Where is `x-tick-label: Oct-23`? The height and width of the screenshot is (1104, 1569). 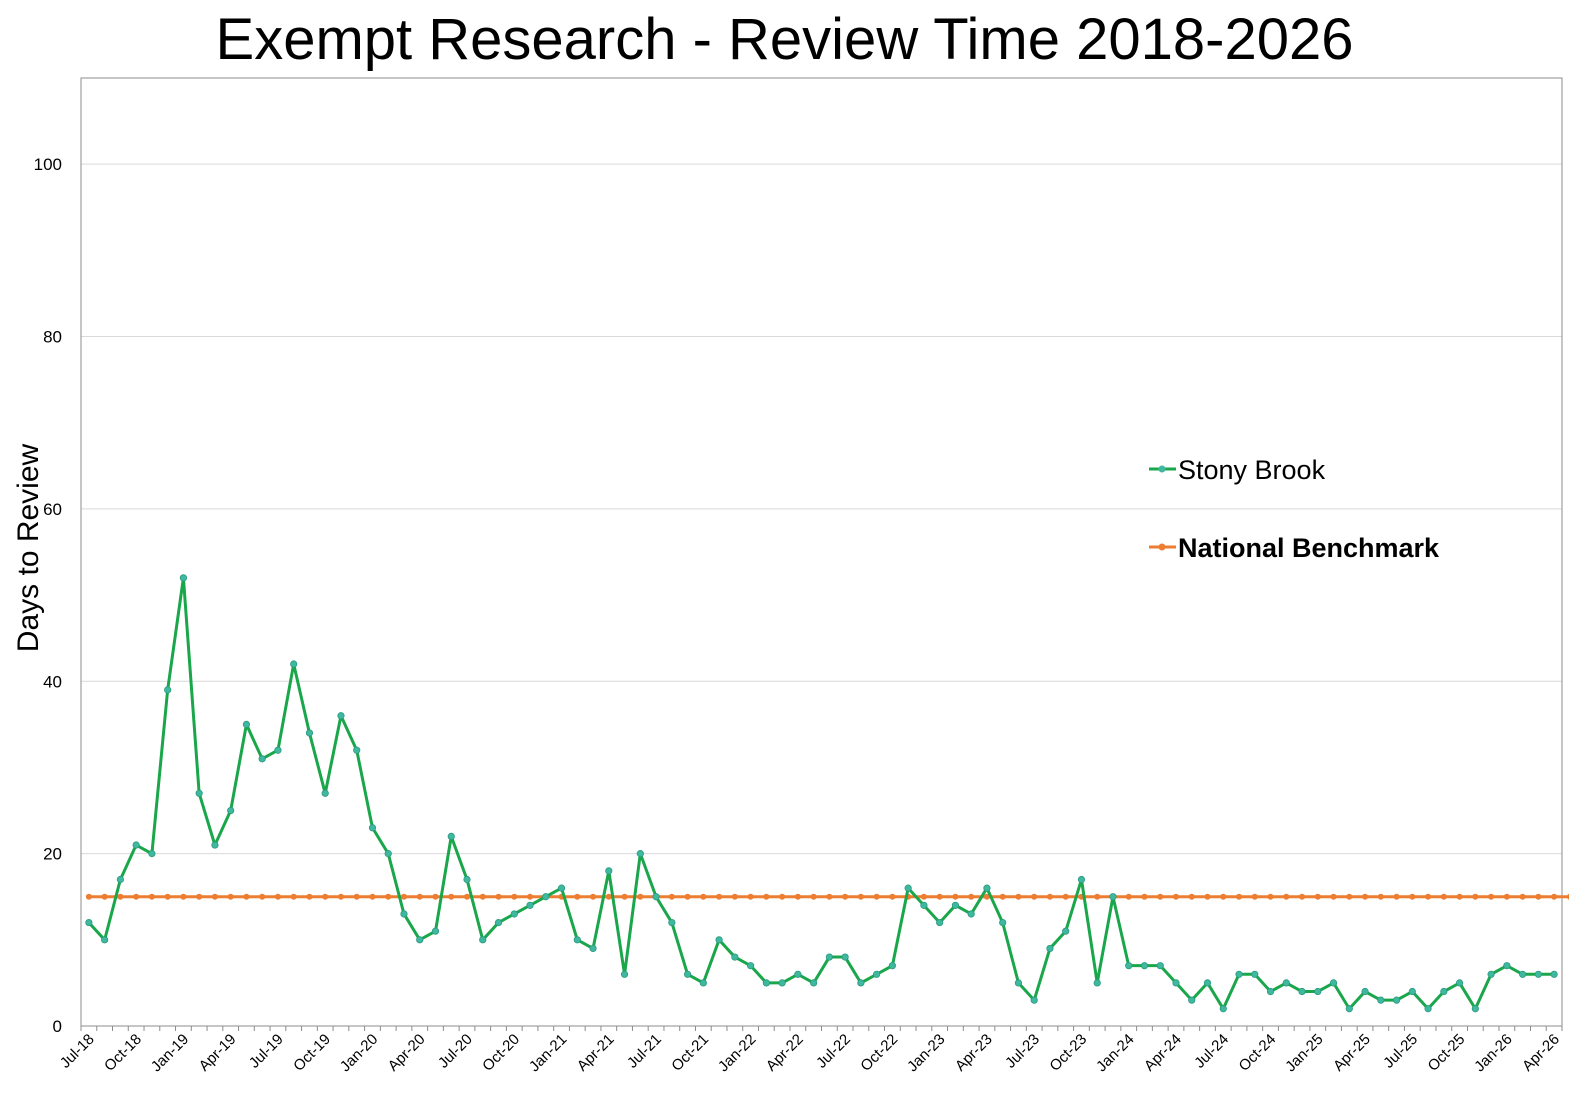
x-tick-label: Oct-23 is located at coordinates (1068, 1053).